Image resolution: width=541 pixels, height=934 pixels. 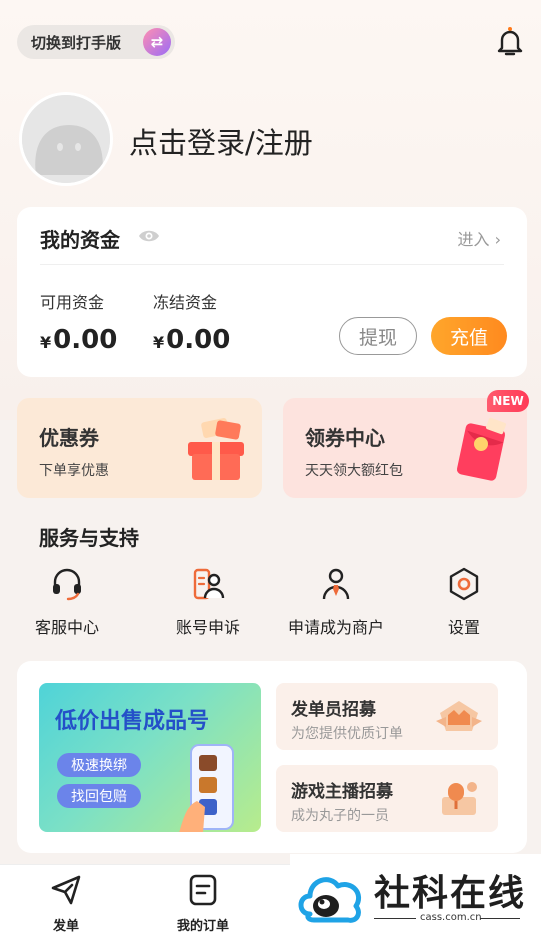 What do you see at coordinates (406, 444) in the screenshot?
I see `coupon-center-card: 领券中心 天天领大额红包 NEW` at bounding box center [406, 444].